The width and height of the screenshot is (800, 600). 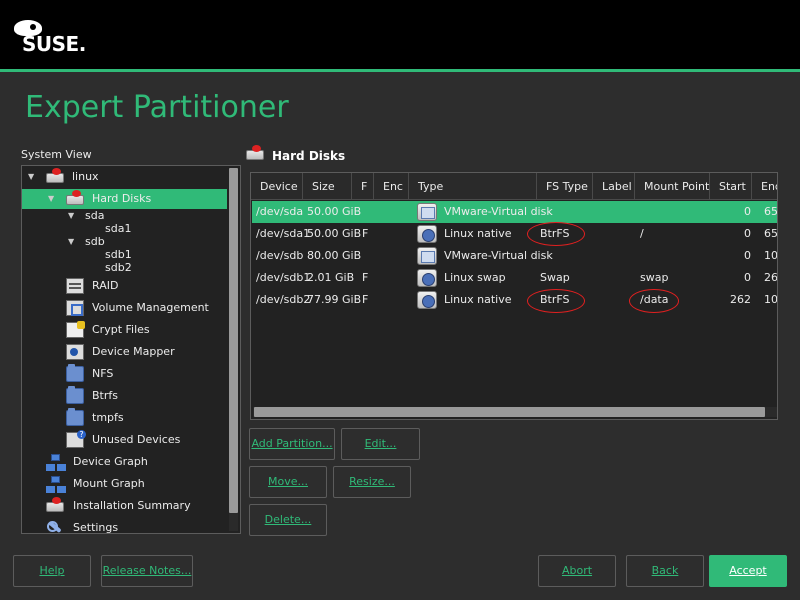 What do you see at coordinates (75, 286) in the screenshot?
I see `raid-icon` at bounding box center [75, 286].